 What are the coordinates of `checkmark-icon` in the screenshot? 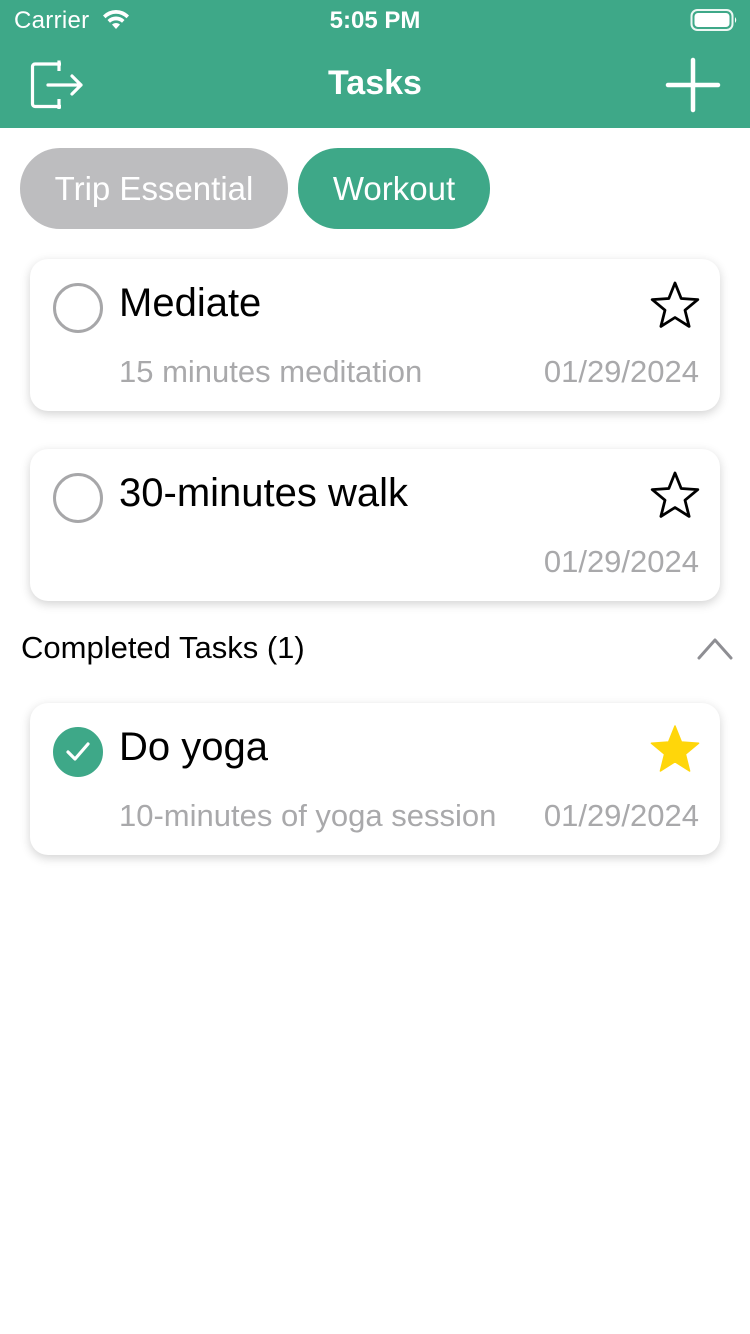 It's located at (78, 751).